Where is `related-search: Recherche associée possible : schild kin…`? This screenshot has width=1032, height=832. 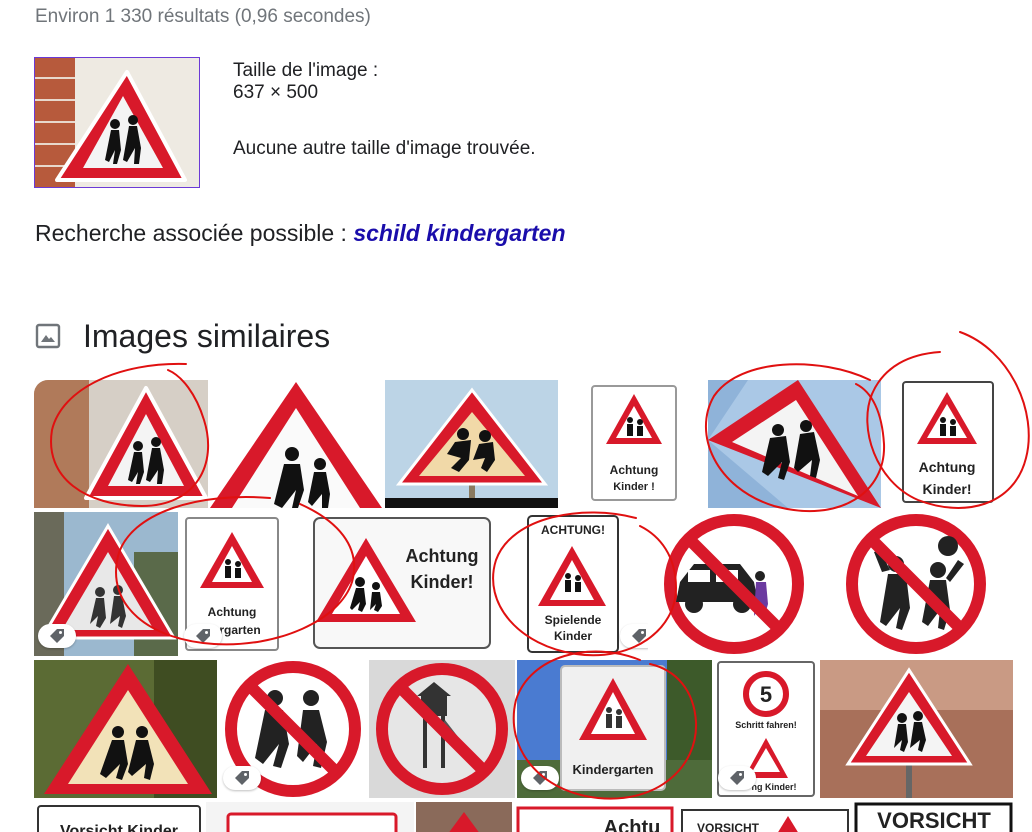 related-search: Recherche associée possible : schild kin… is located at coordinates (300, 233).